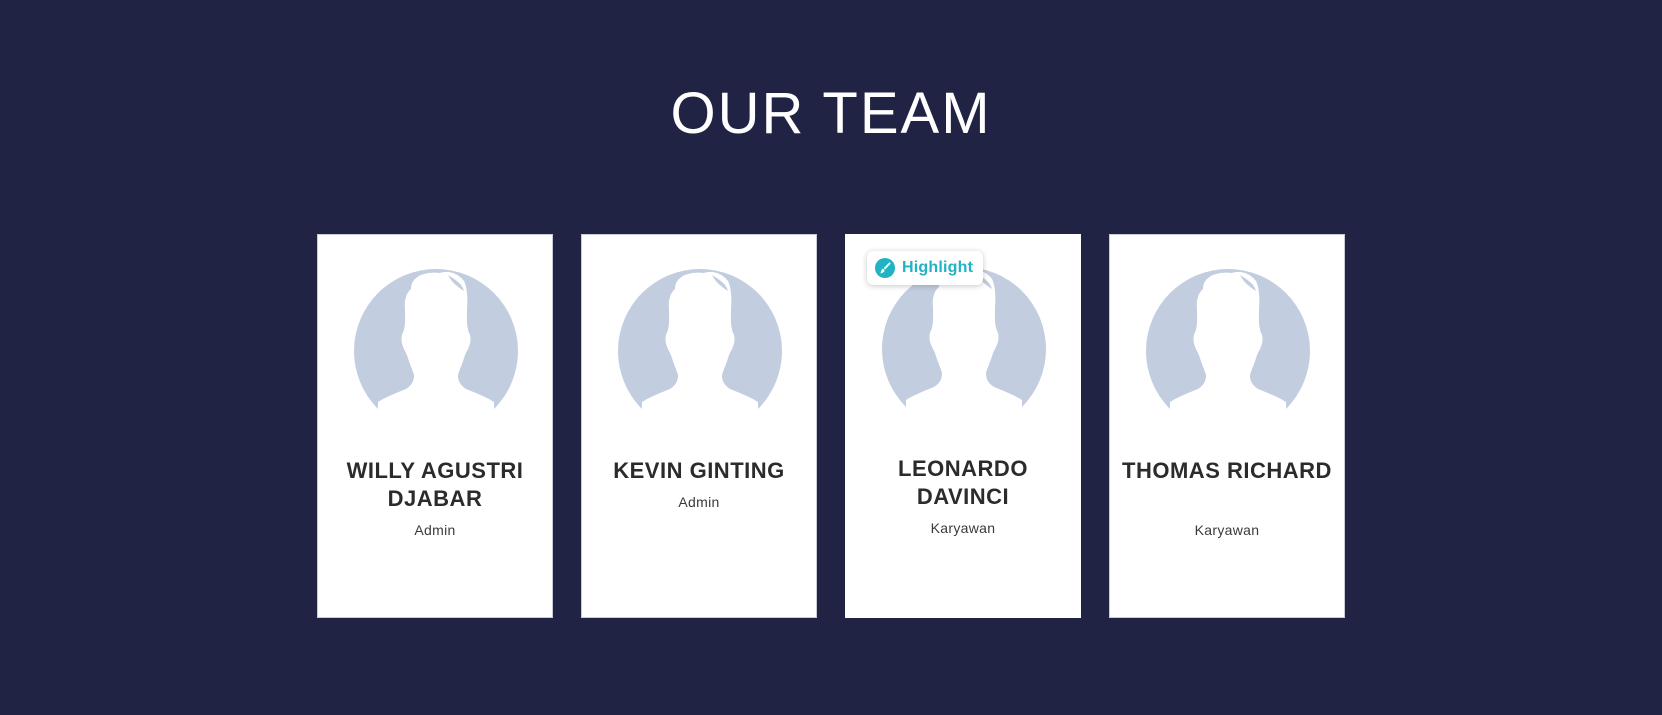 This screenshot has width=1662, height=715. Describe the element at coordinates (963, 482) in the screenshot. I see `member-name: LEONARDO DAVINCI` at that location.